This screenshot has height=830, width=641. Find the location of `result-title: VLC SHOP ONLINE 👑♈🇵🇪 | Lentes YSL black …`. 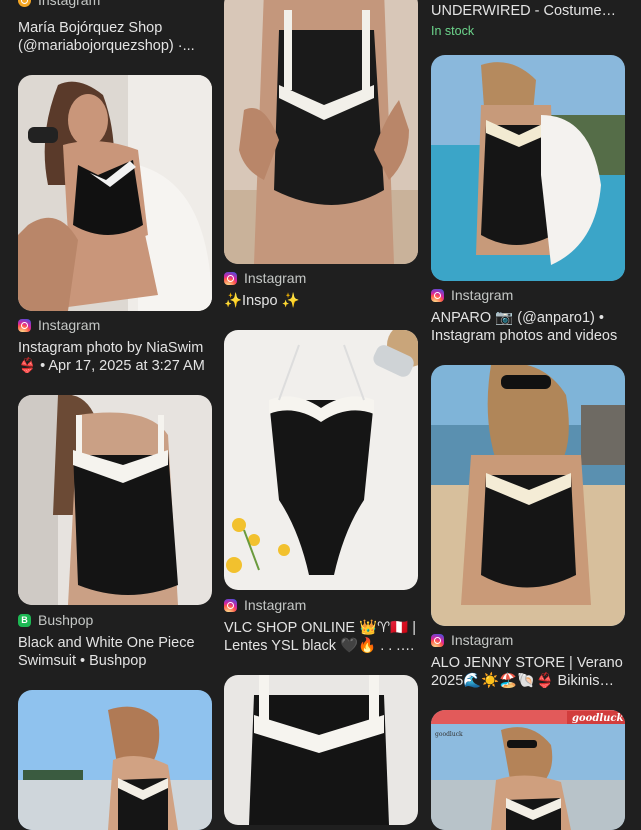

result-title: VLC SHOP ONLINE 👑♈🇵🇪 | Lentes YSL black … is located at coordinates (321, 637).